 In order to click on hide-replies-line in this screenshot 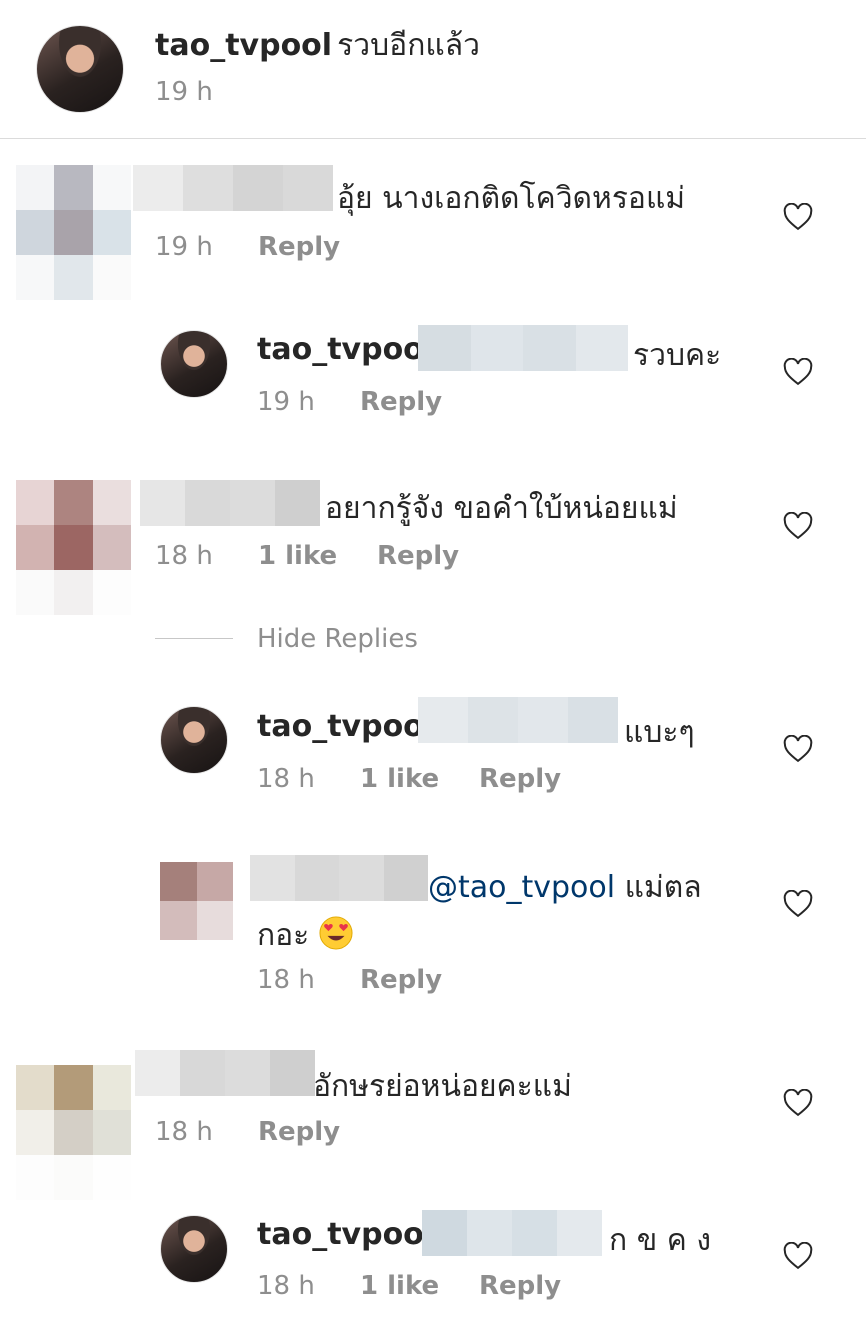, I will do `click(194, 638)`.